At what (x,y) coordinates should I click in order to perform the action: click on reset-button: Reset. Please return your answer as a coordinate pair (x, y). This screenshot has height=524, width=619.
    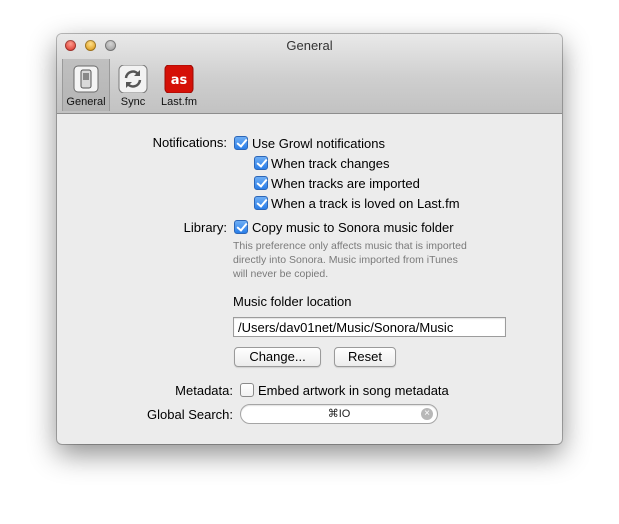
    Looking at the image, I should click on (365, 357).